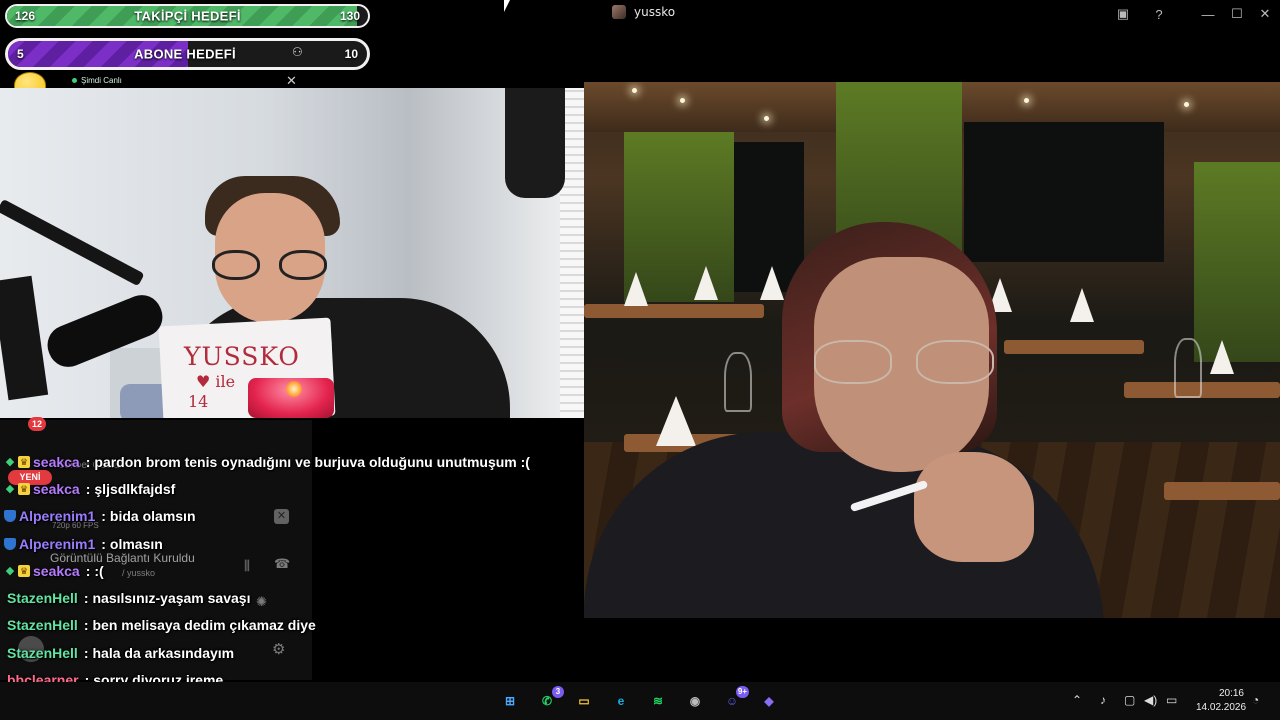  I want to click on dark-window, so click(1064, 192).